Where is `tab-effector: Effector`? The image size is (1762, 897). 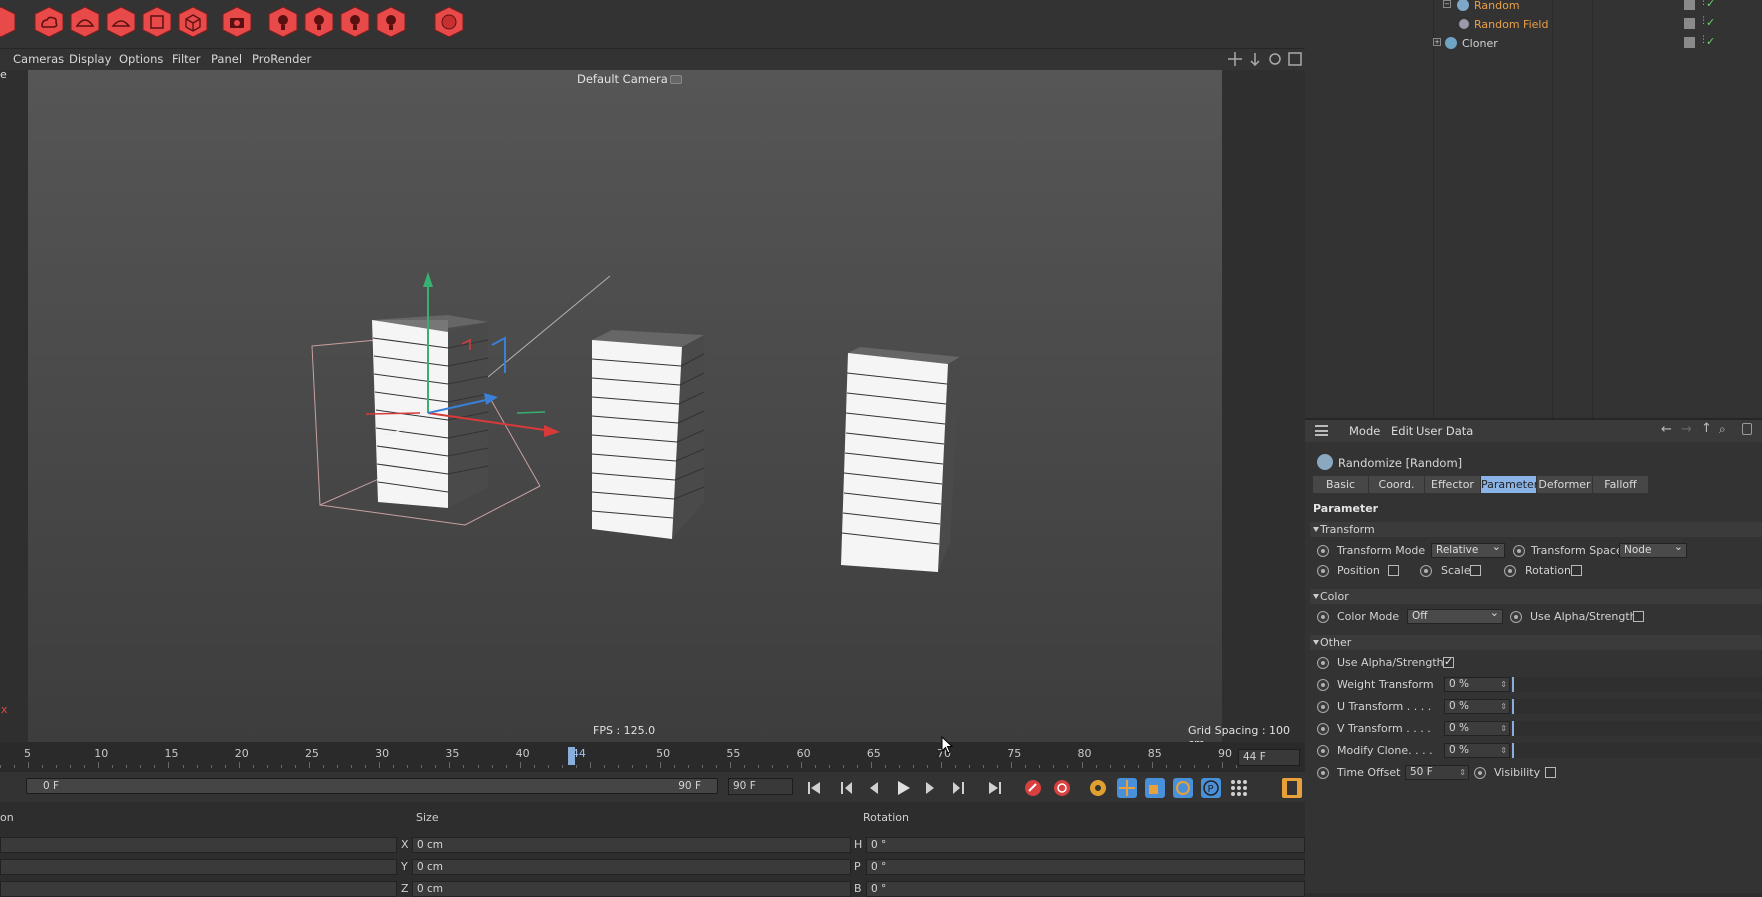
tab-effector: Effector is located at coordinates (1453, 484).